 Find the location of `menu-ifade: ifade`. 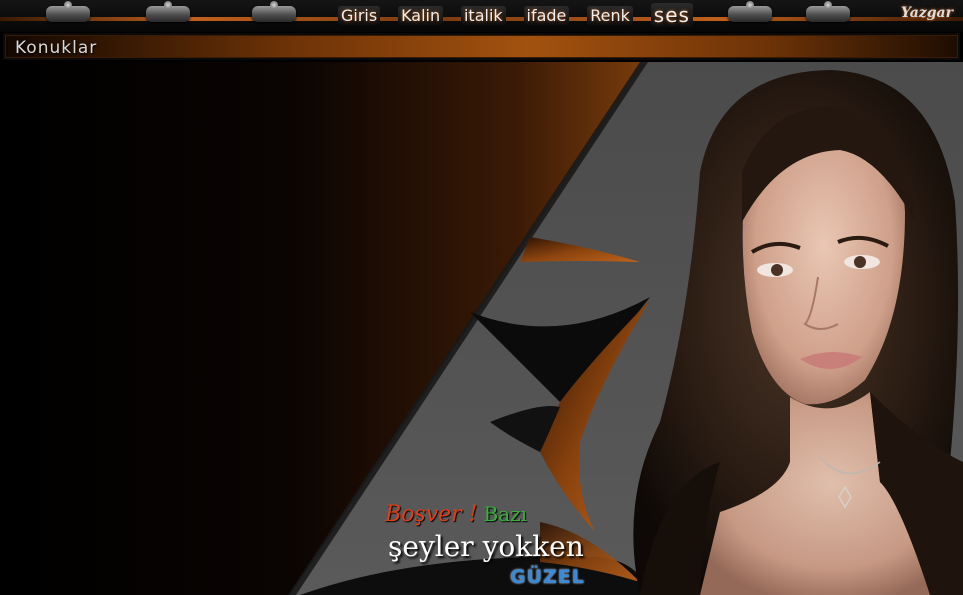

menu-ifade: ifade is located at coordinates (546, 15).